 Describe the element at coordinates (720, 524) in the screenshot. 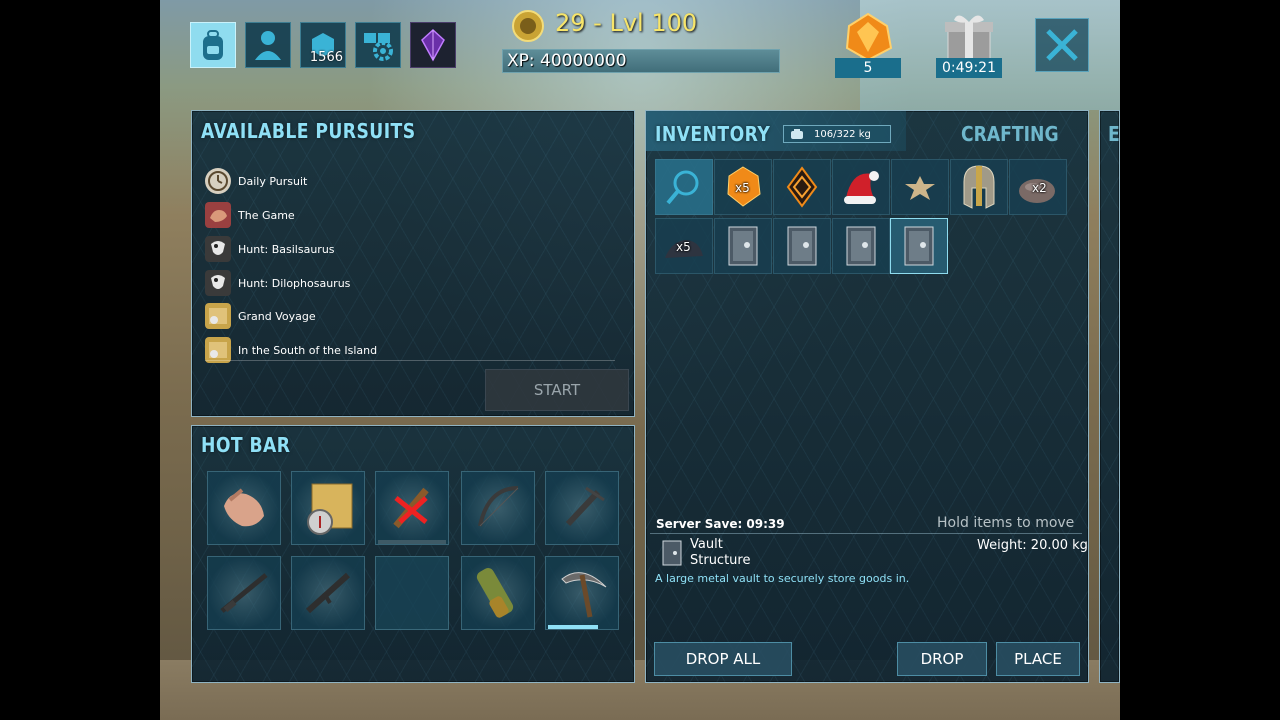

I see `server-save-text: Server Save: 09:39` at that location.